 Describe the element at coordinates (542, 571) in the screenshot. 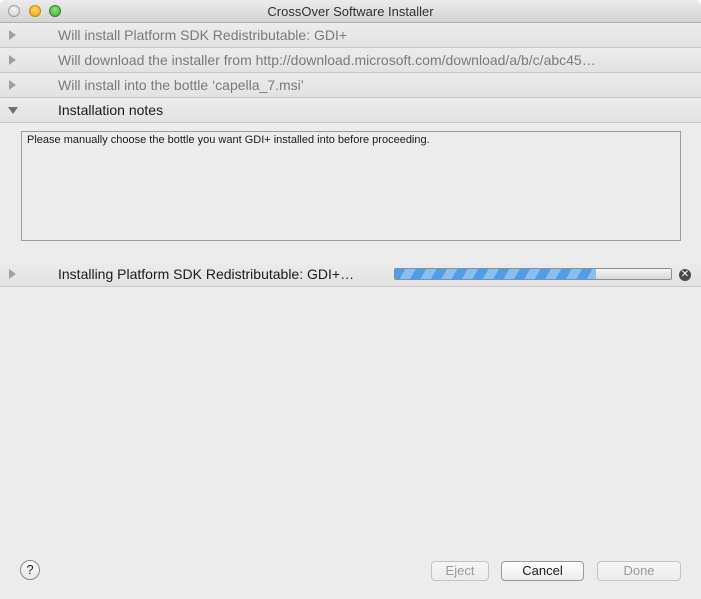

I see `cancel-button: Cancel` at that location.